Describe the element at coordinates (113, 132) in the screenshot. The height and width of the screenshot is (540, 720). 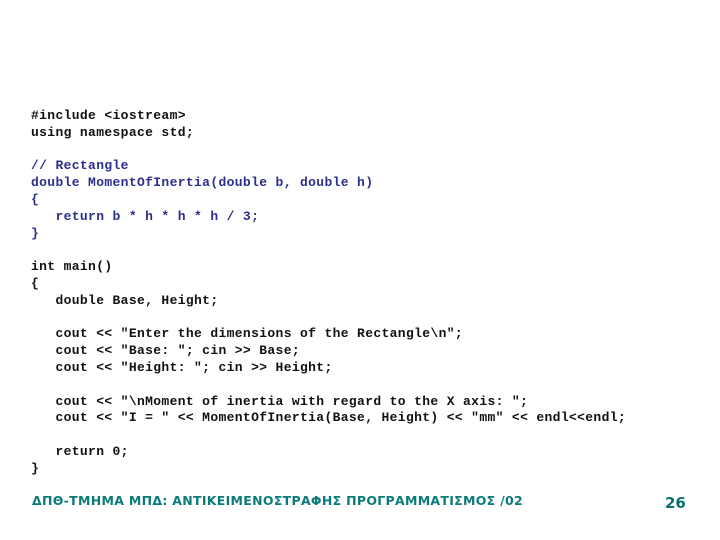
I see `code-line: using namespace std;` at that location.